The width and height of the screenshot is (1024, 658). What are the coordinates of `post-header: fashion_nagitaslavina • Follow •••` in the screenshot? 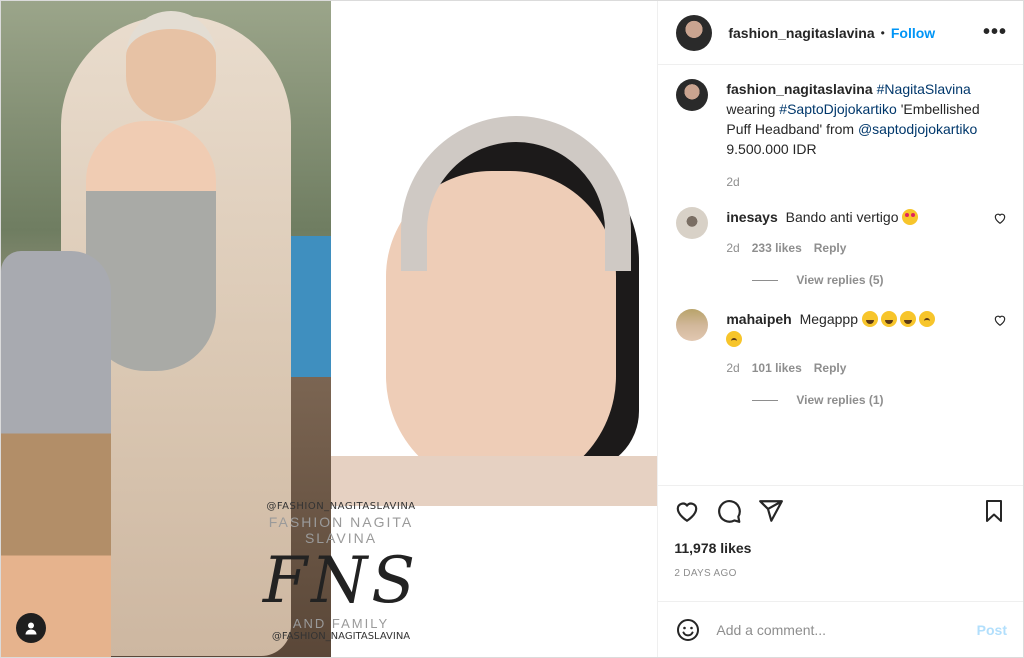 It's located at (840, 33).